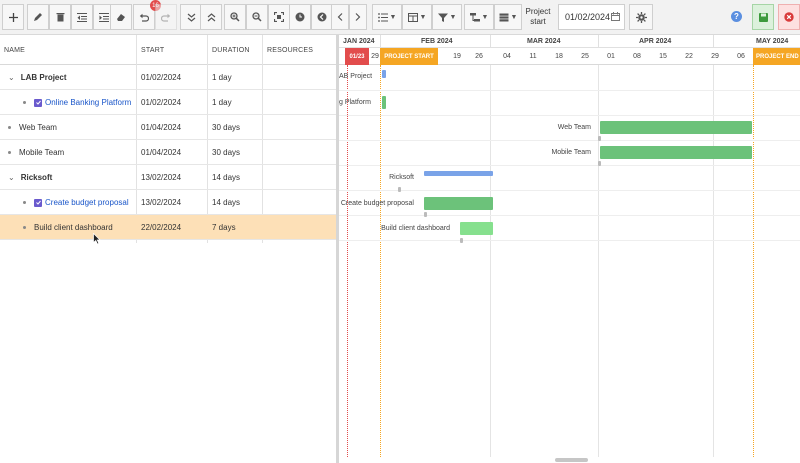  What do you see at coordinates (676, 127) in the screenshot?
I see `task-bar-web-team` at bounding box center [676, 127].